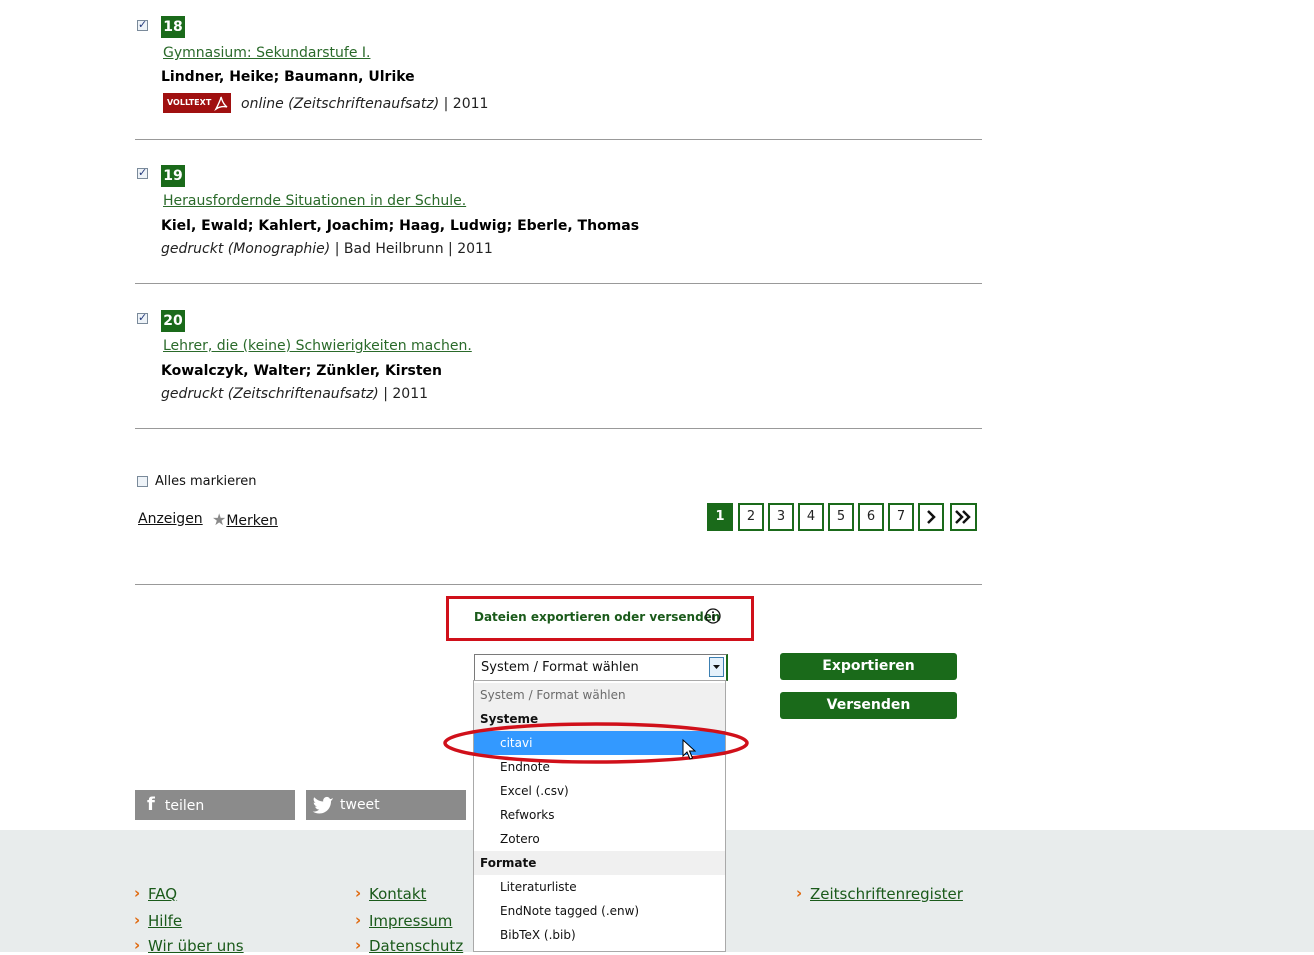  What do you see at coordinates (597, 617) in the screenshot?
I see `export-heading: Dateien exportieren oder versenden` at bounding box center [597, 617].